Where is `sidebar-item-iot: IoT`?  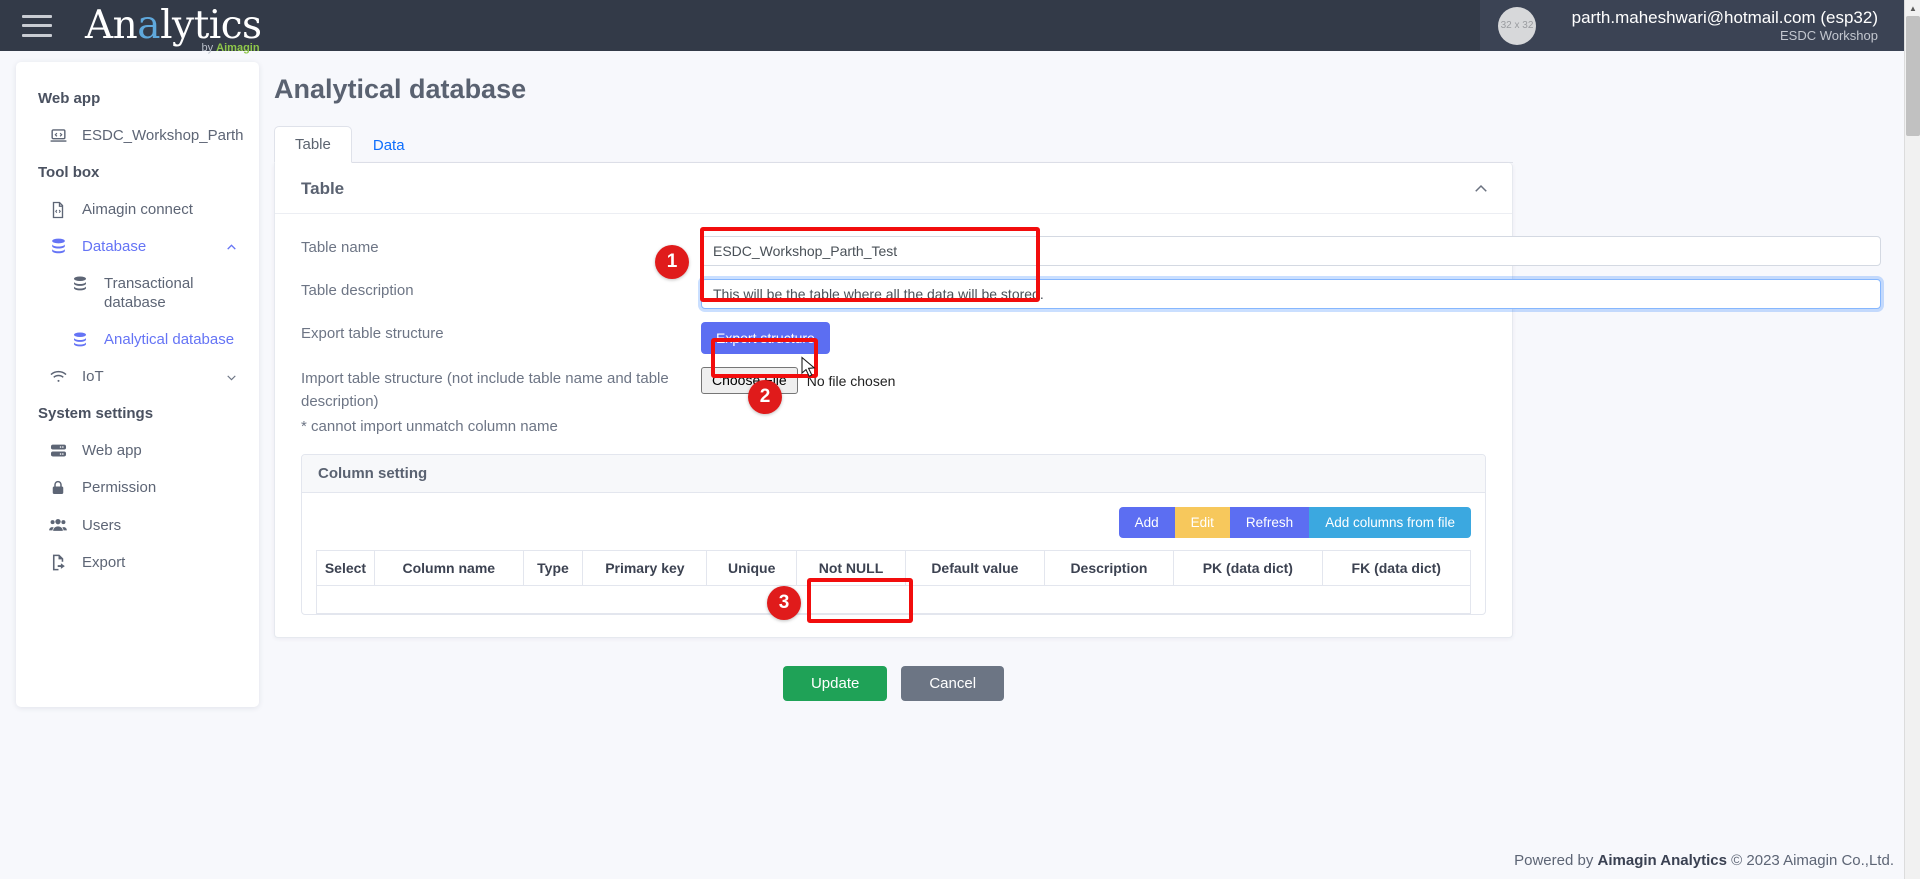 sidebar-item-iot: IoT is located at coordinates (137, 376).